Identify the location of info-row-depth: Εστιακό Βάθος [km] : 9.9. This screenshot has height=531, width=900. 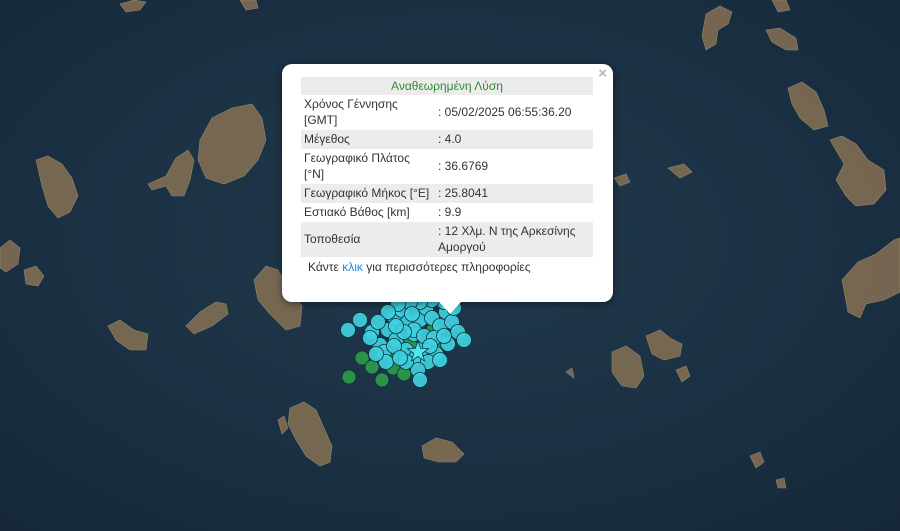
(447, 212).